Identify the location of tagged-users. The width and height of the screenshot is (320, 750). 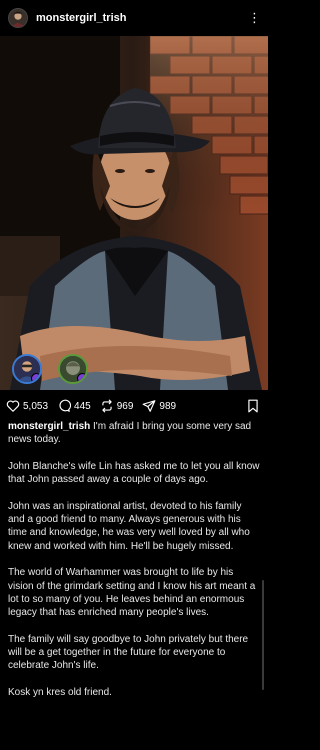
(50, 369).